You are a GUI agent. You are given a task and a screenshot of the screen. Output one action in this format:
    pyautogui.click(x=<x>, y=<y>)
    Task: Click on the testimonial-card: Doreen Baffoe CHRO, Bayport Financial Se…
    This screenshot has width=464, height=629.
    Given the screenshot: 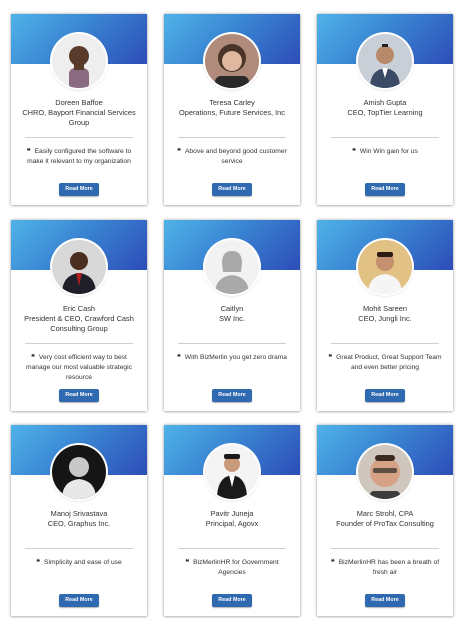 What is the action you would take?
    pyautogui.click(x=79, y=109)
    